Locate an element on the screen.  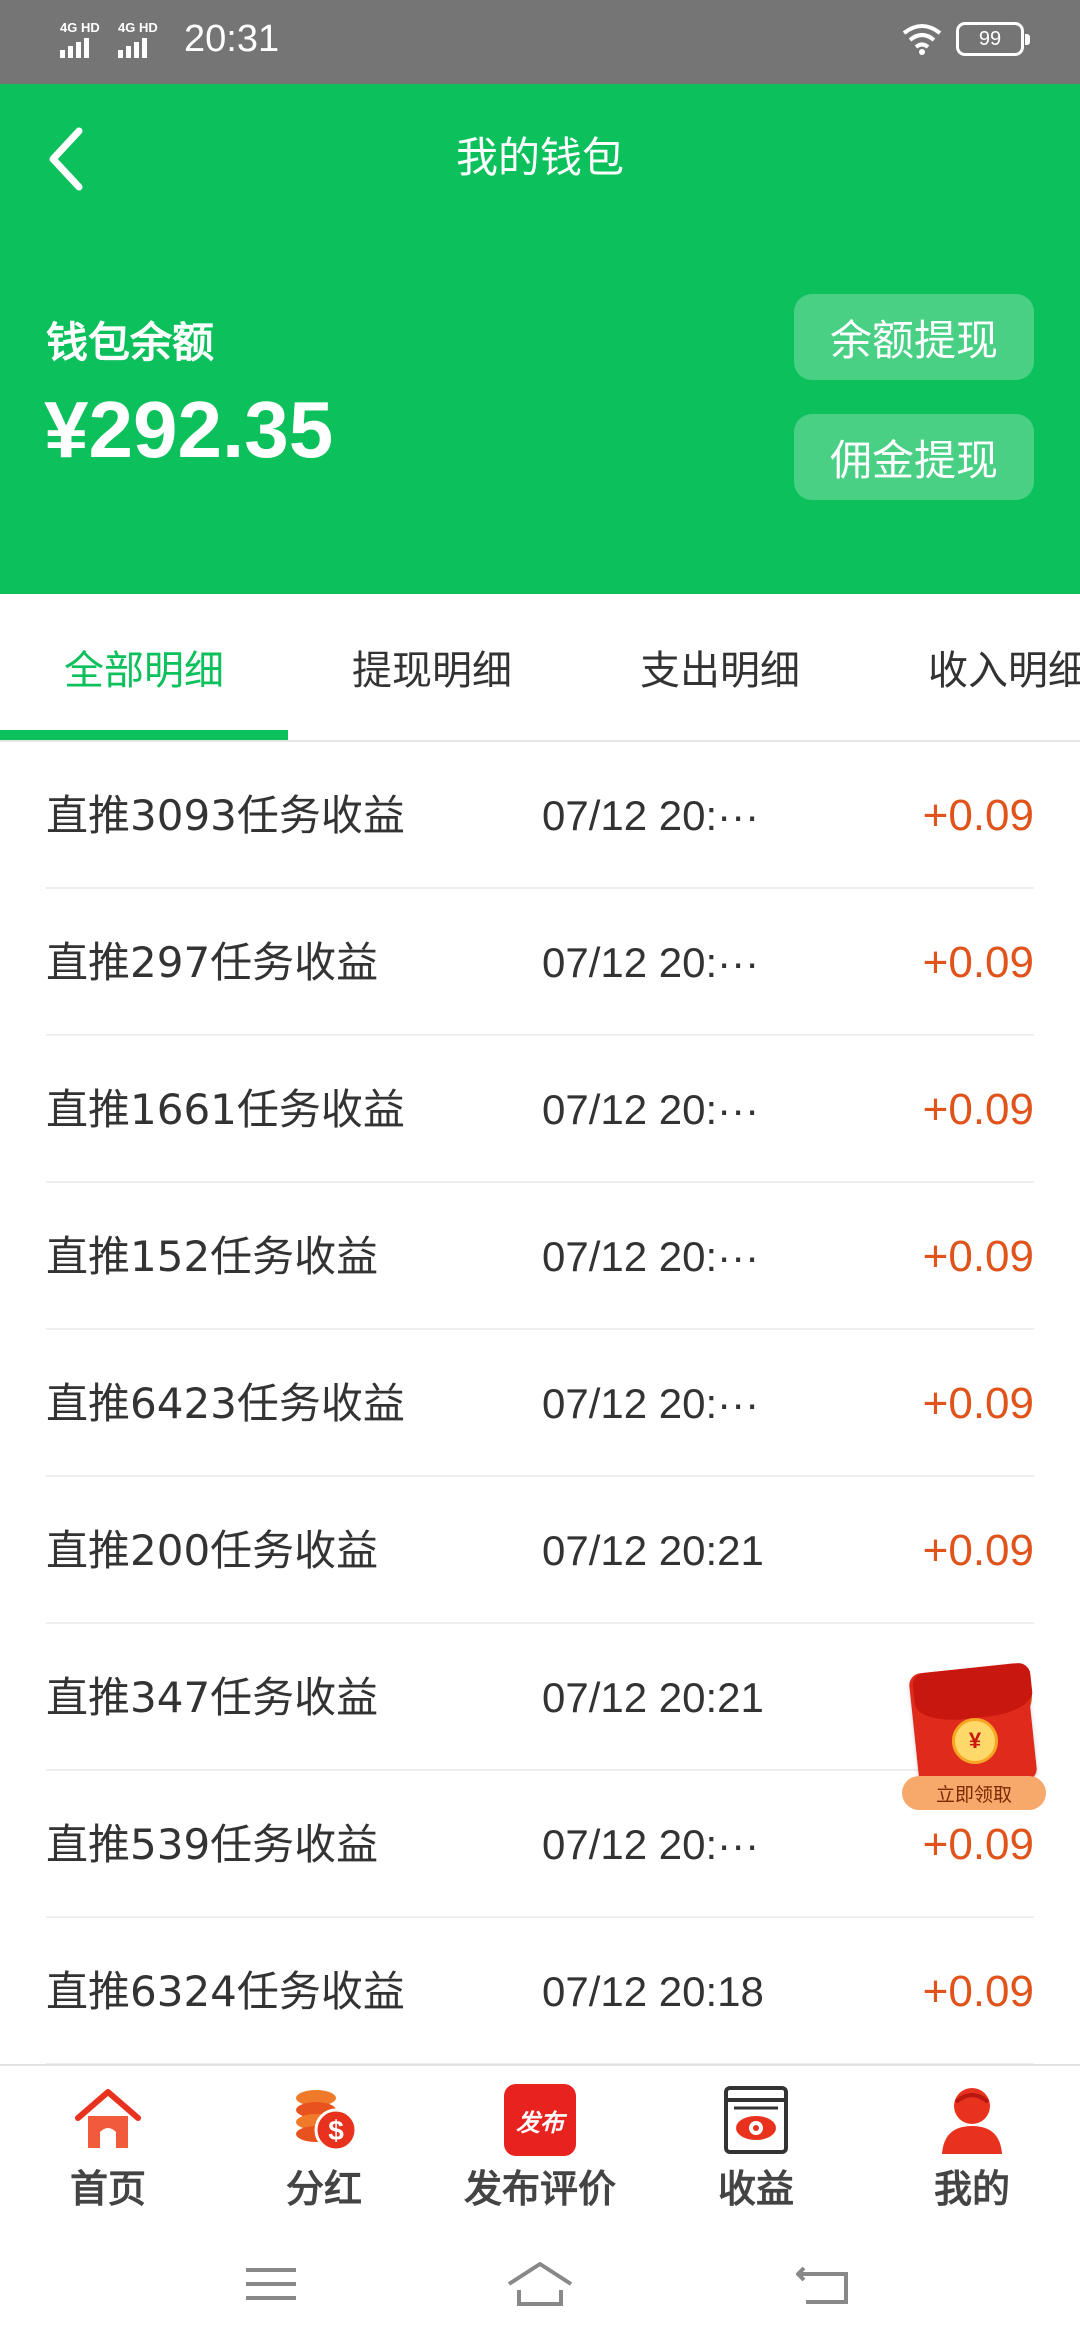
transaction-name: 直推152任务收益 is located at coordinates (212, 1256).